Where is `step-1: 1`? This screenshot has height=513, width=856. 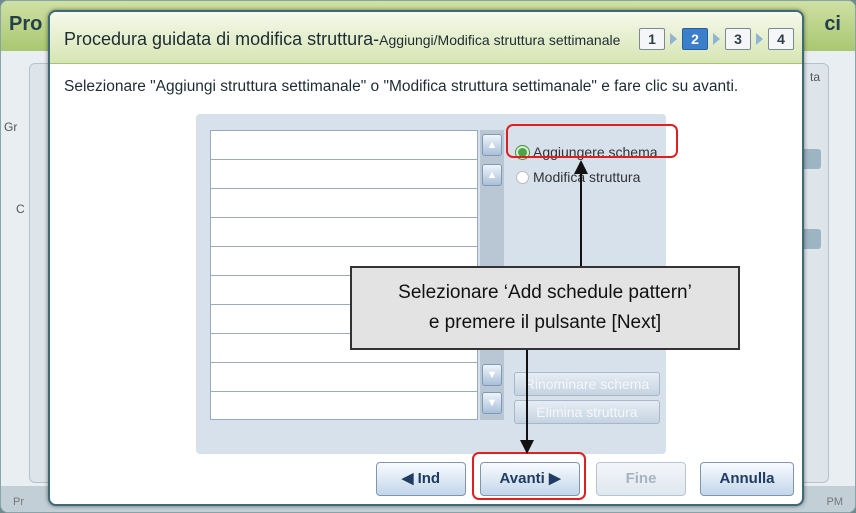
step-1: 1 is located at coordinates (652, 39).